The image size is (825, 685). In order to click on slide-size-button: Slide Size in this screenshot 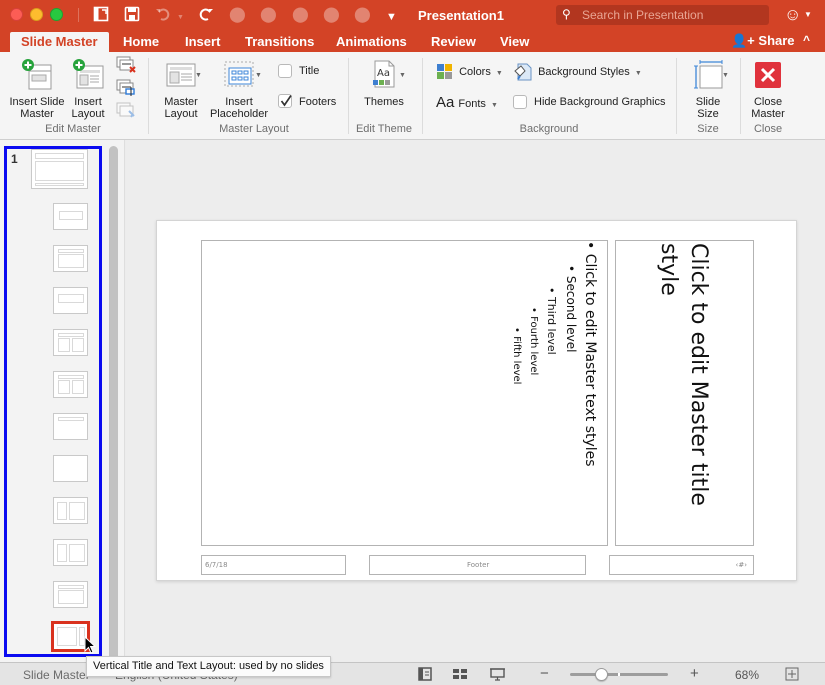, I will do `click(708, 89)`.